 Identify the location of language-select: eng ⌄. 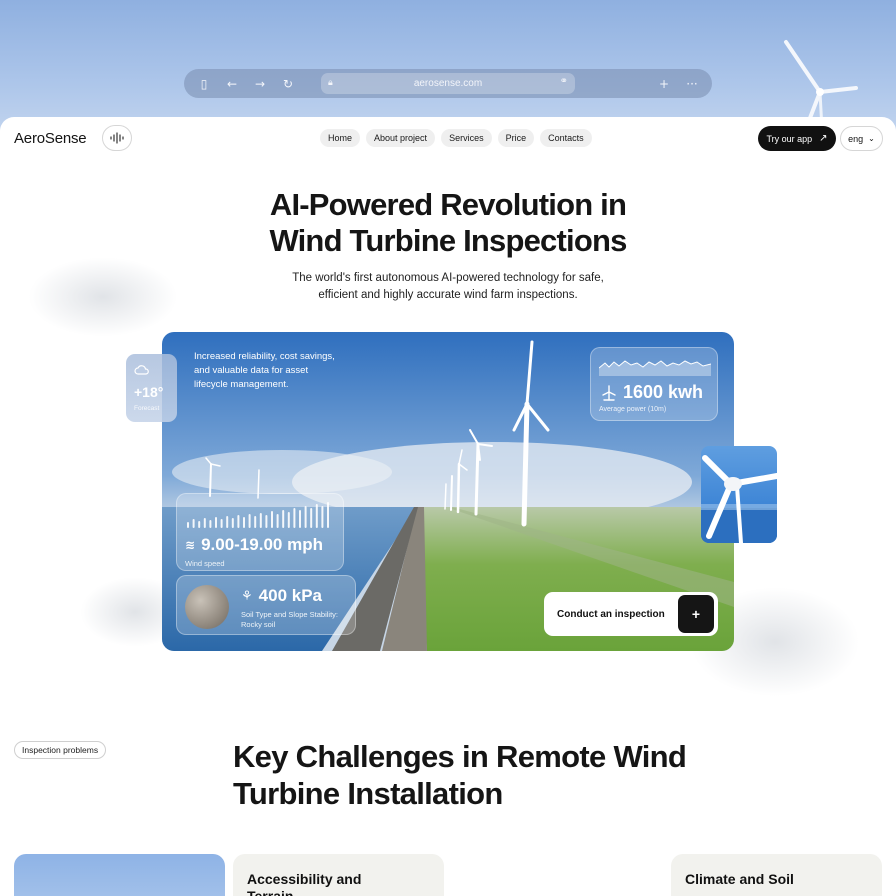
(861, 138).